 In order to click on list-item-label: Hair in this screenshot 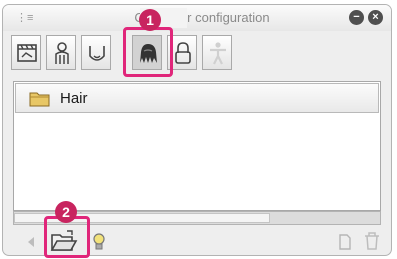, I will do `click(74, 98)`.